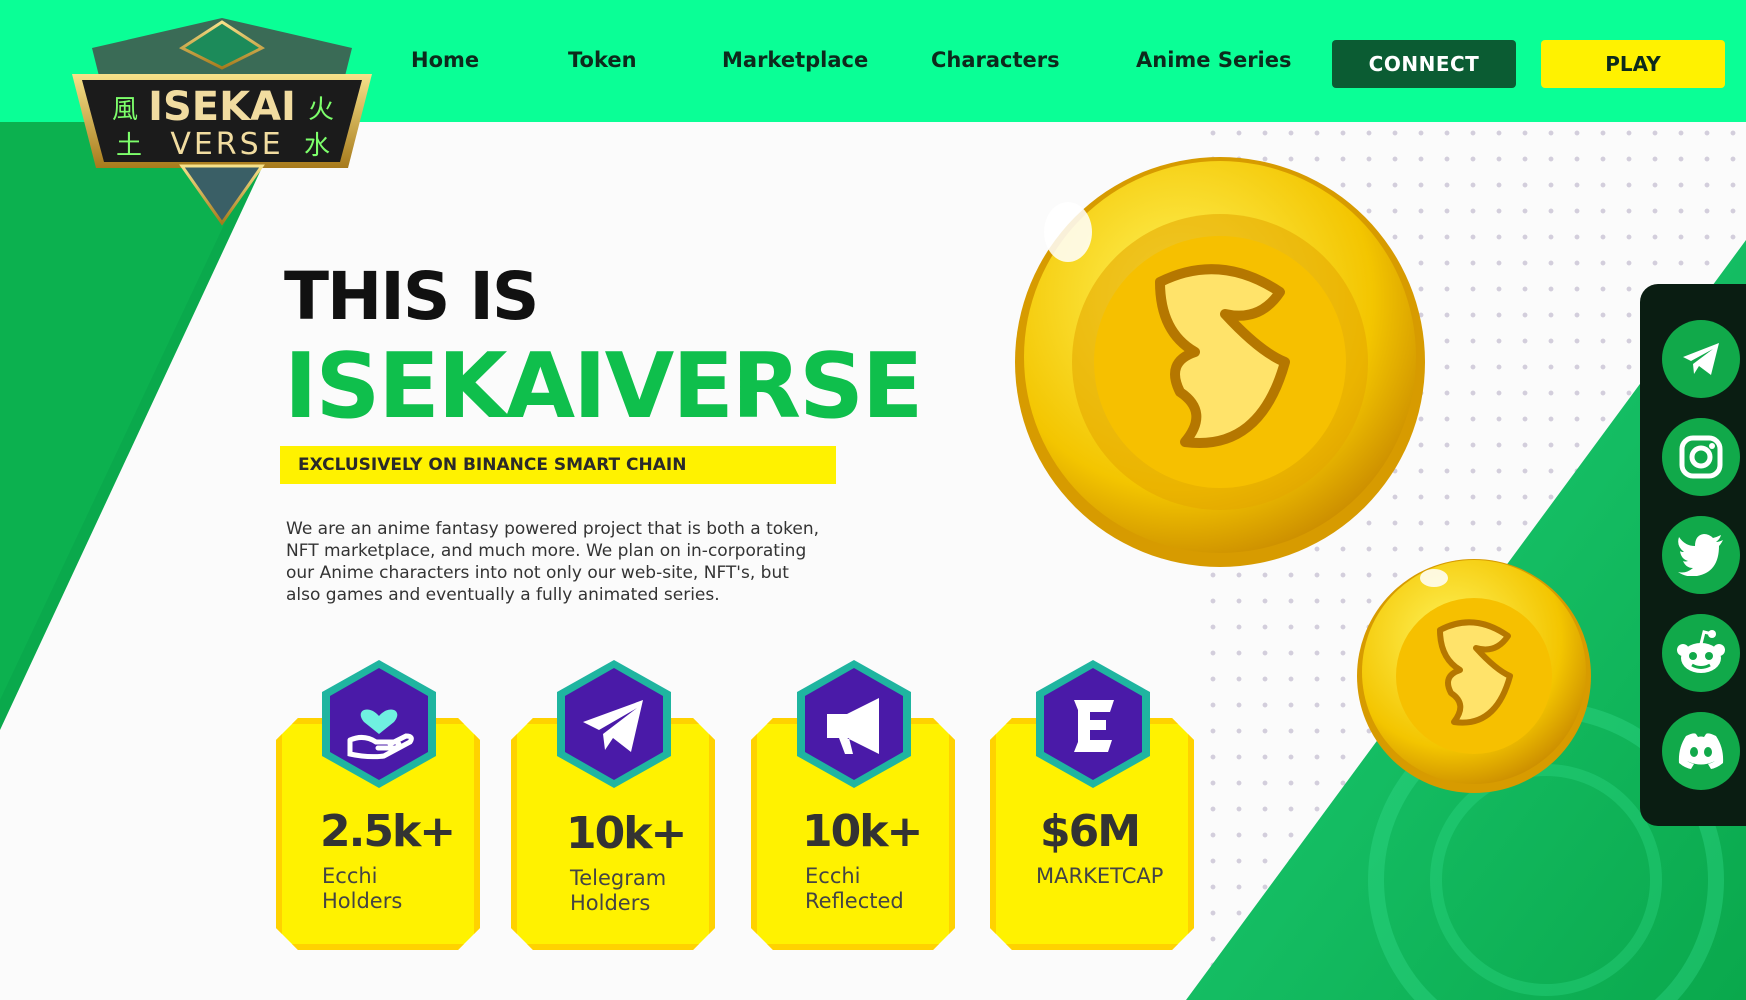 Image resolution: width=1746 pixels, height=1000 pixels. I want to click on stat-label-line: MARKETCAP, so click(1100, 876).